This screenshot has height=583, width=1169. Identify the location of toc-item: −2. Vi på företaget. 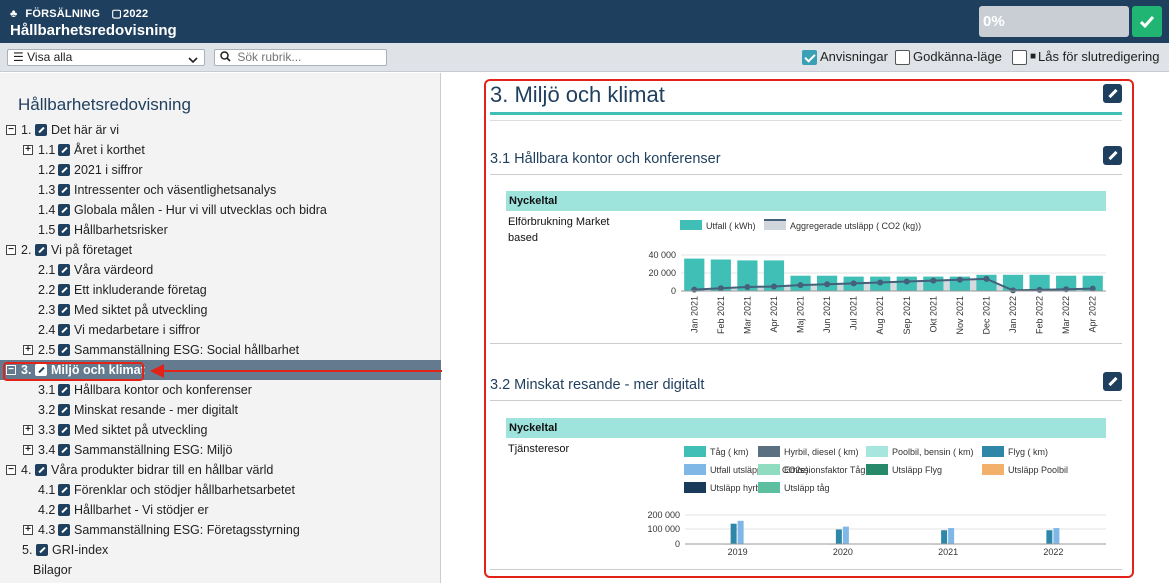
(220, 250).